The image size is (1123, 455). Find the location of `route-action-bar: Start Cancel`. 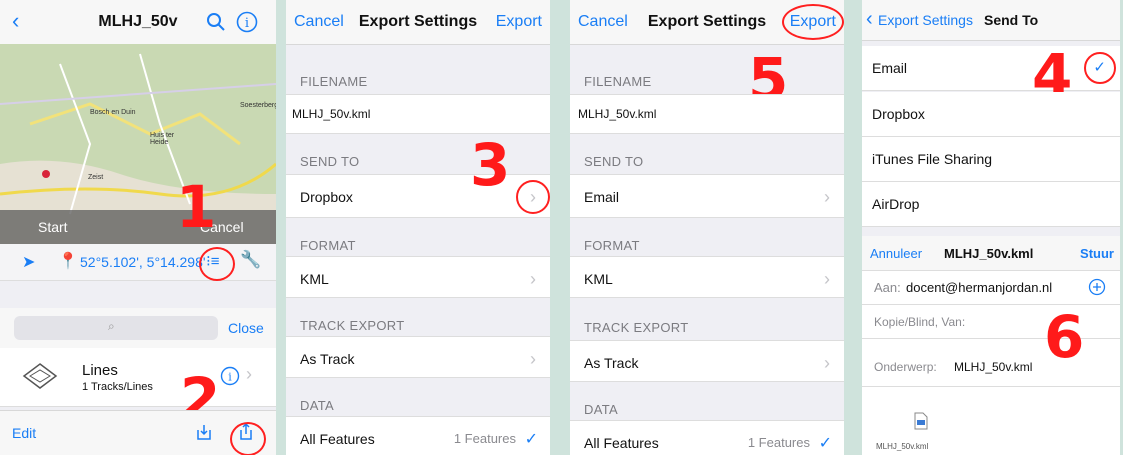

route-action-bar: Start Cancel is located at coordinates (138, 227).